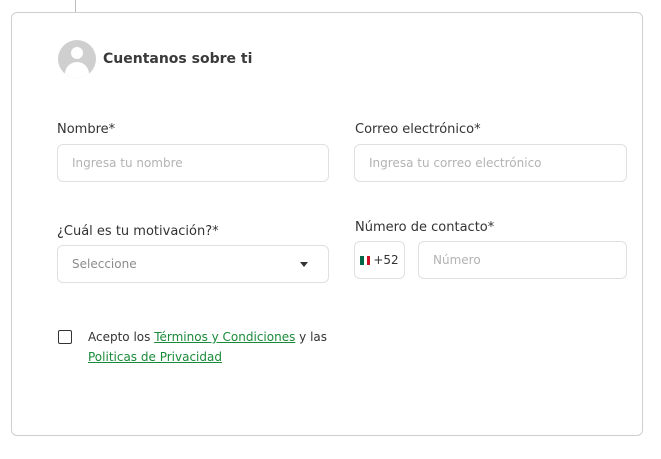 This screenshot has width=661, height=459. Describe the element at coordinates (178, 59) in the screenshot. I see `section-title: Cuentanos sobre ti` at that location.